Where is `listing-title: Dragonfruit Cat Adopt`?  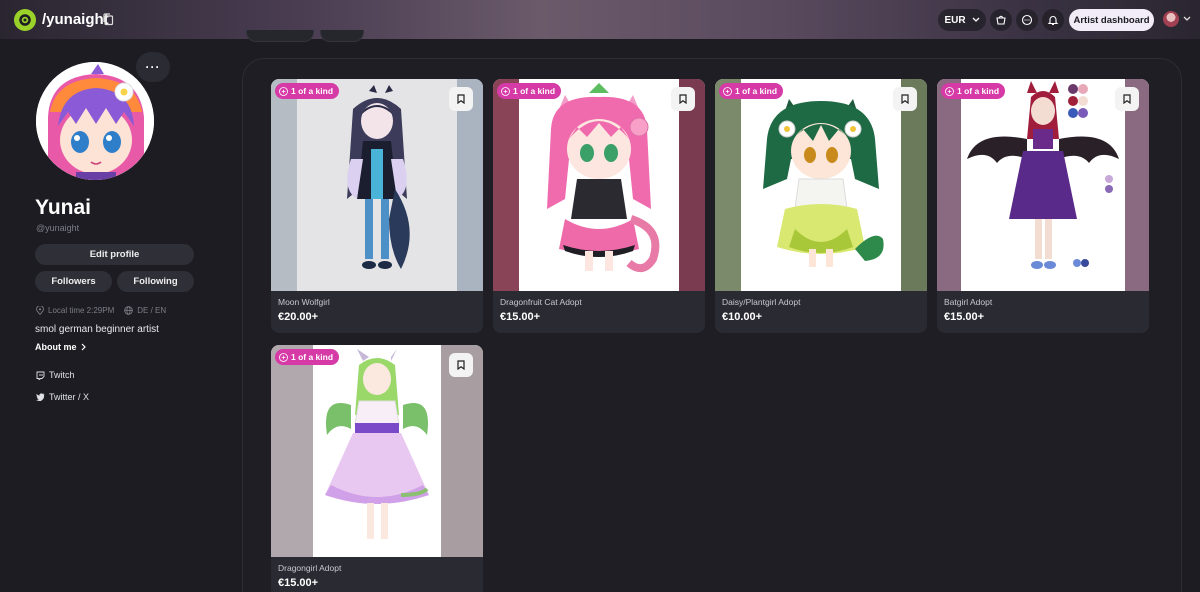 listing-title: Dragonfruit Cat Adopt is located at coordinates (541, 302).